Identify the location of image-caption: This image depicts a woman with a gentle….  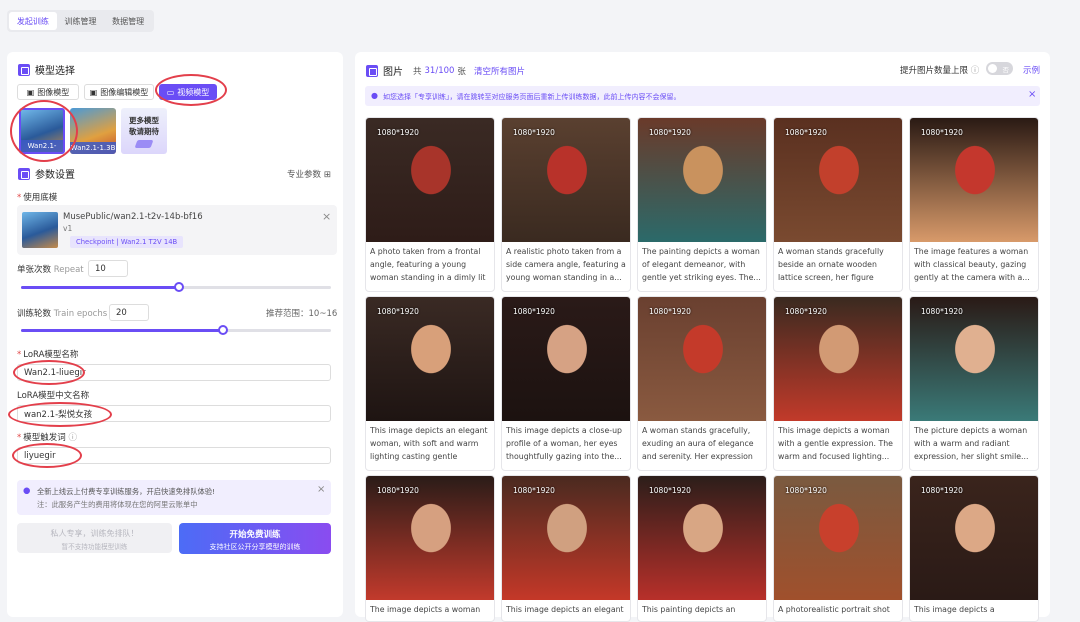
(835, 443).